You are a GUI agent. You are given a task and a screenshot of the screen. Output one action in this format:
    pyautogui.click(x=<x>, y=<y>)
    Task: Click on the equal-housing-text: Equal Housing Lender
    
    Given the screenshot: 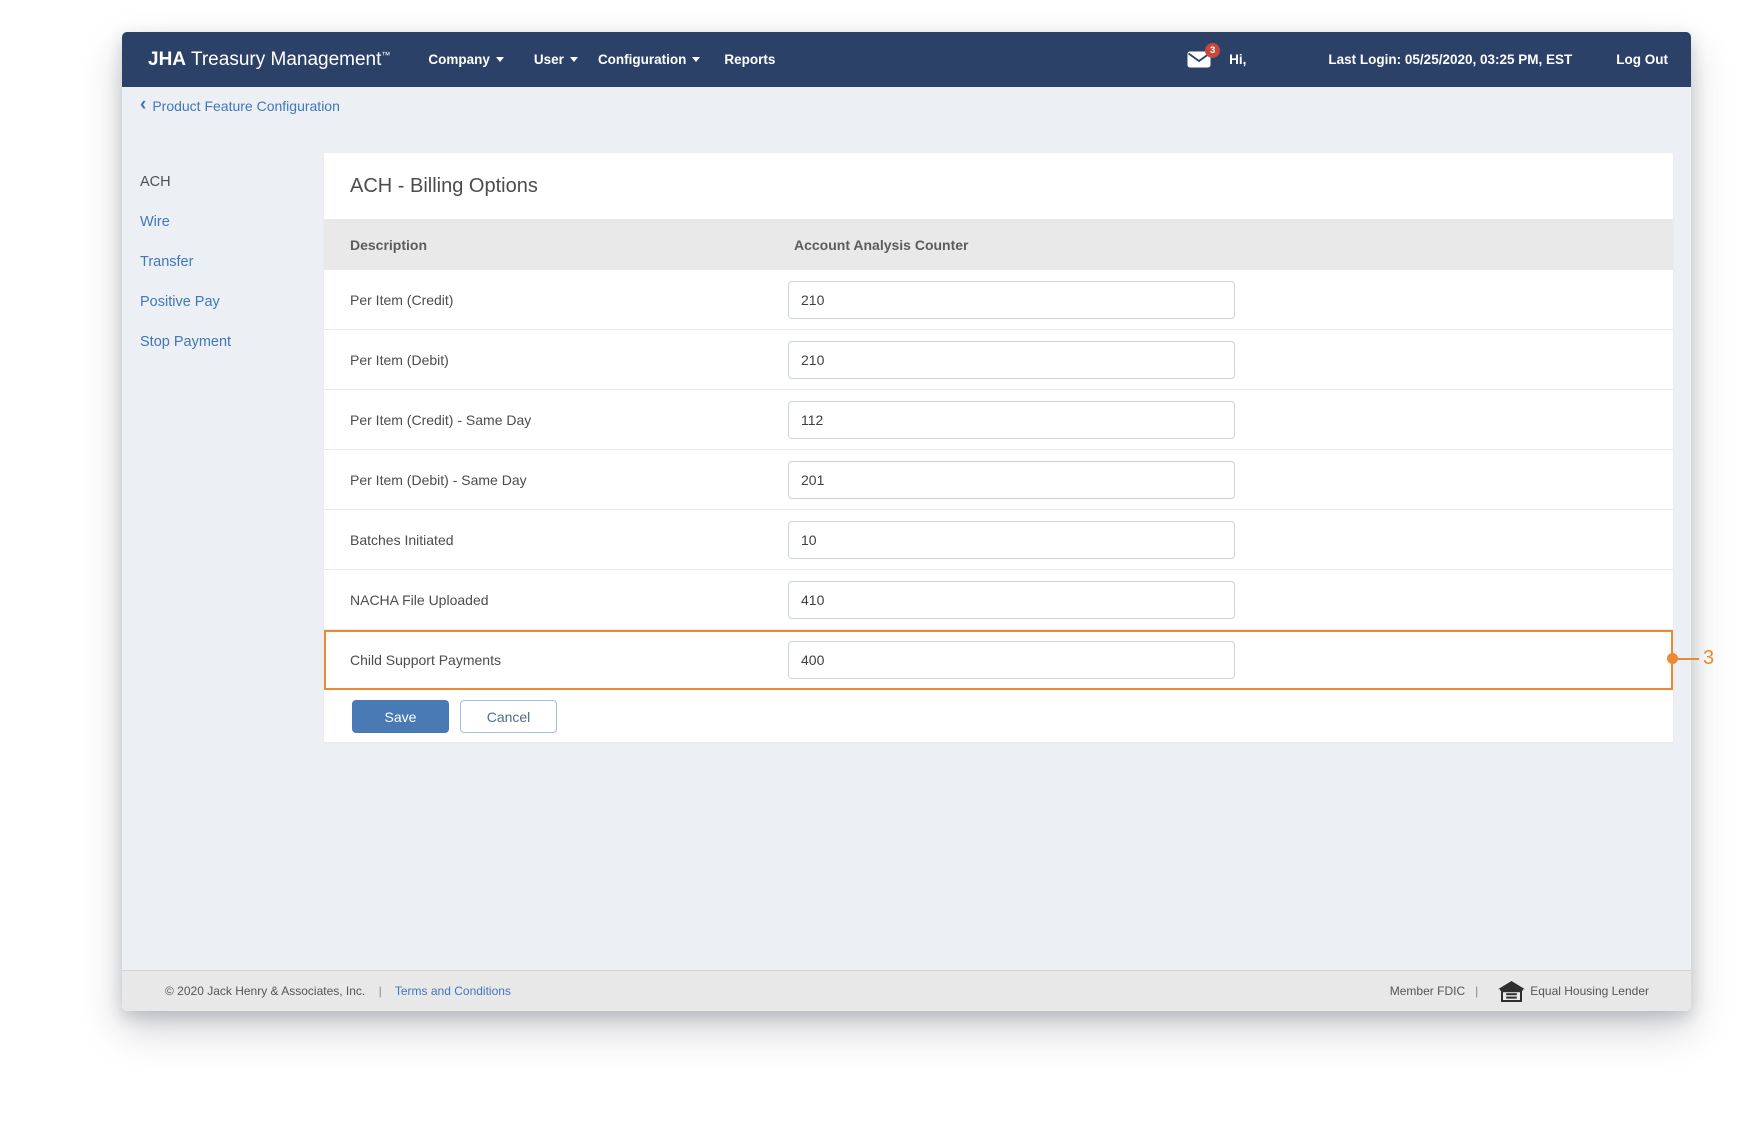 What is the action you would take?
    pyautogui.click(x=1589, y=991)
    